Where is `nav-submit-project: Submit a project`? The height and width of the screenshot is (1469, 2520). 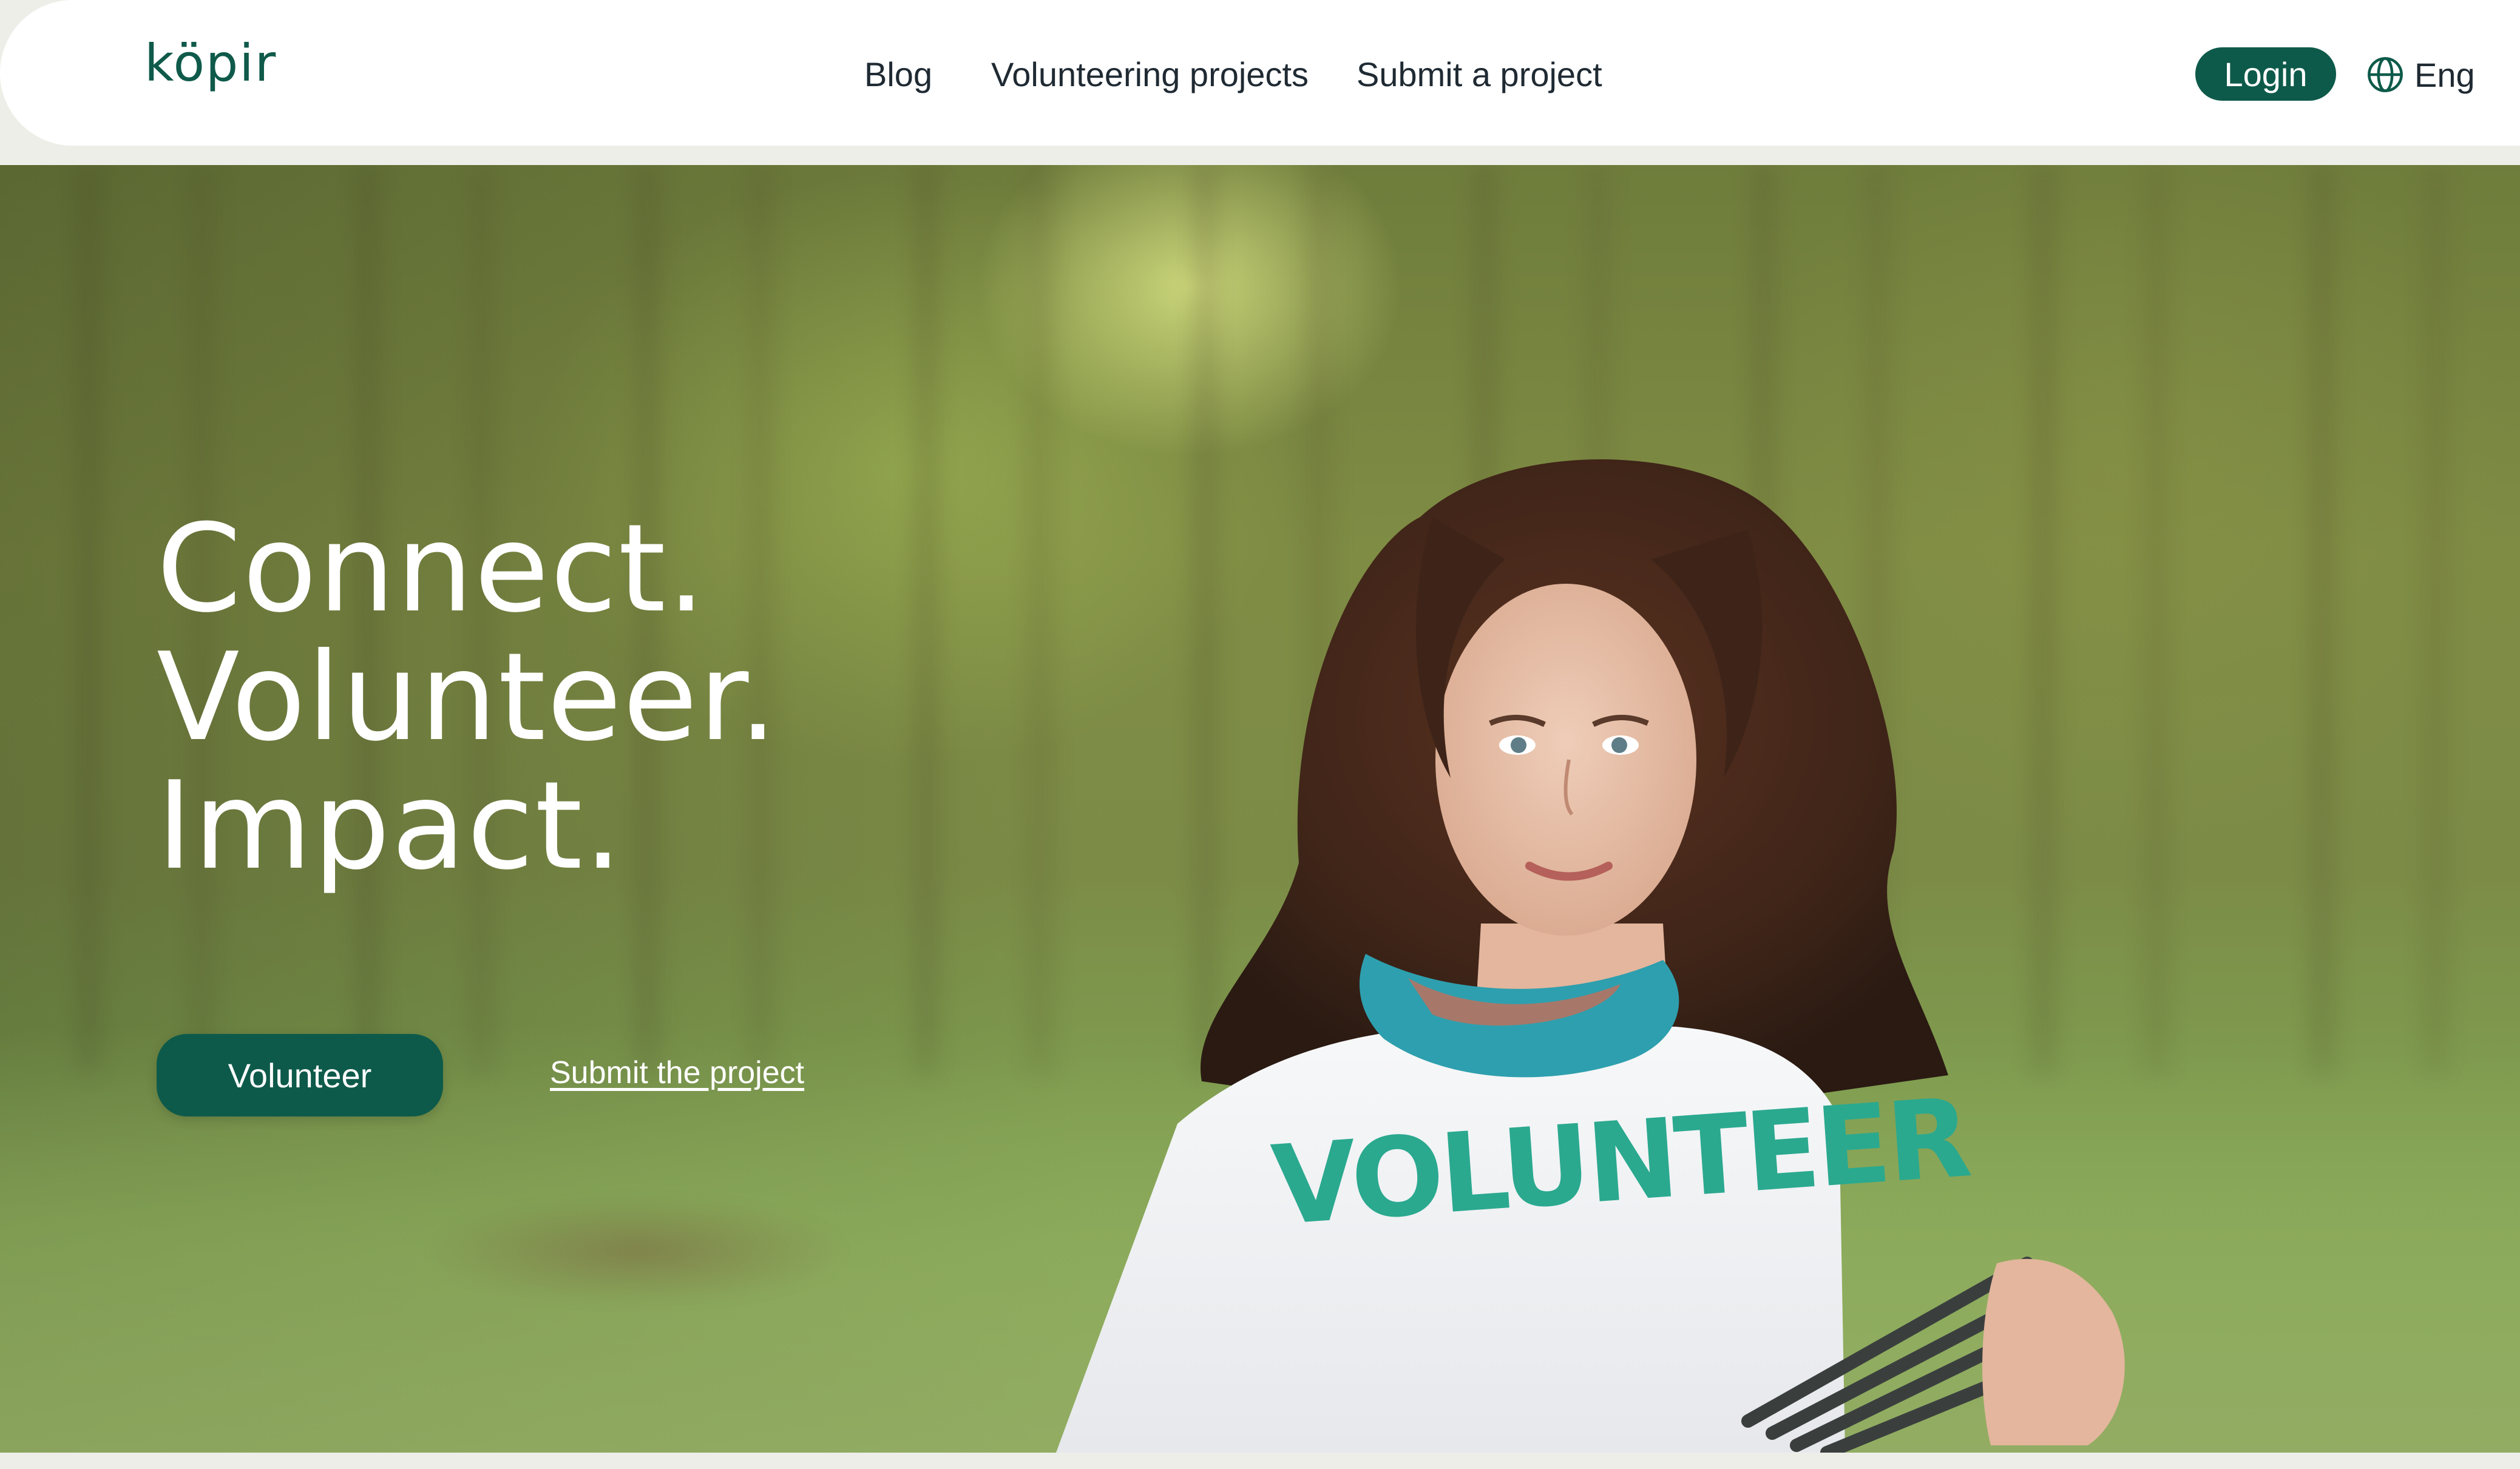 nav-submit-project: Submit a project is located at coordinates (1479, 74).